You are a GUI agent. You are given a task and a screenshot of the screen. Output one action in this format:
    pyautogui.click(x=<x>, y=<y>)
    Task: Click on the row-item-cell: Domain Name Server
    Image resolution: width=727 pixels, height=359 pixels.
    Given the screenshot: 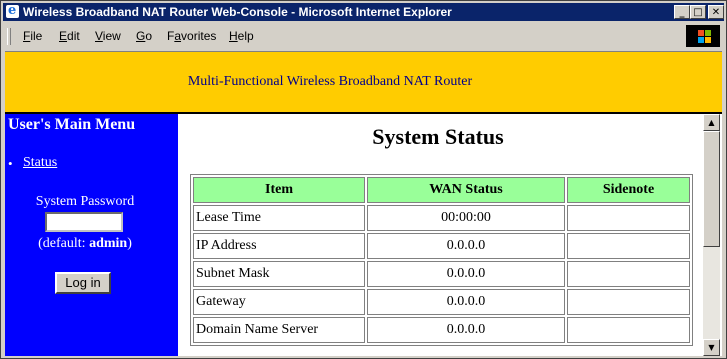 What is the action you would take?
    pyautogui.click(x=279, y=330)
    